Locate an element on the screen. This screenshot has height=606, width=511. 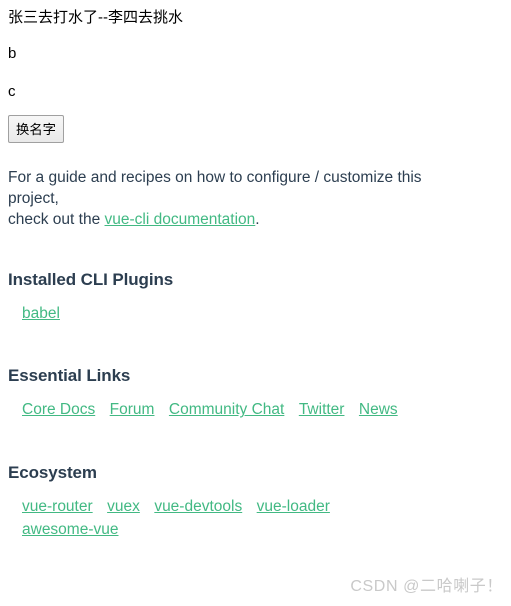
ecosystem-link-vuex: vuex is located at coordinates (123, 506).